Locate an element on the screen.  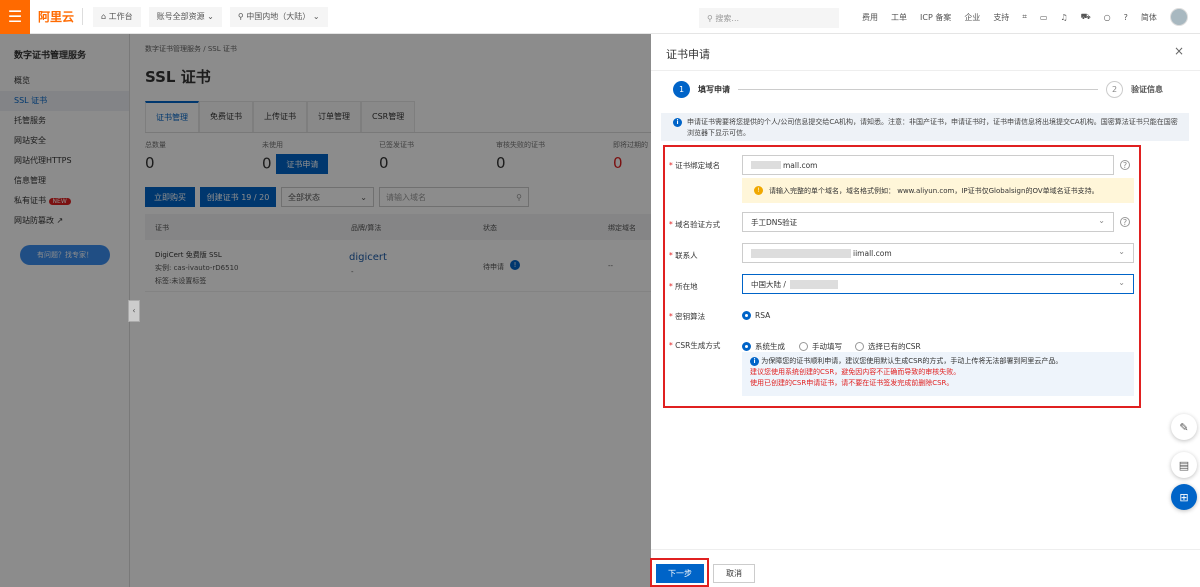
domain-label: * 证书绑定域名 is located at coordinates (695, 165).